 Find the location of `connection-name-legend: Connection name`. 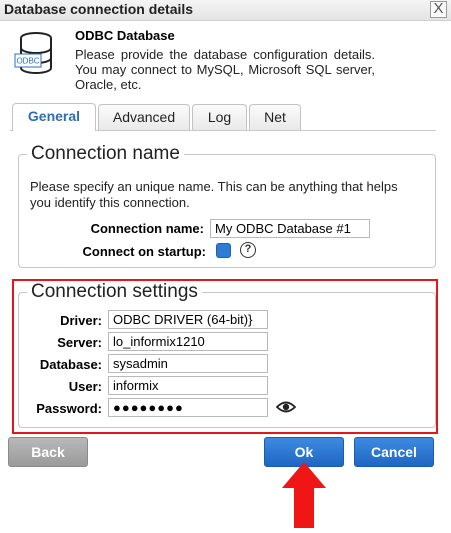

connection-name-legend: Connection name is located at coordinates (105, 153).